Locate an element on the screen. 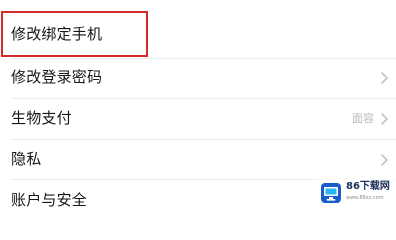 The height and width of the screenshot is (240, 396). settings-item-label: 生物支付 is located at coordinates (41, 118).